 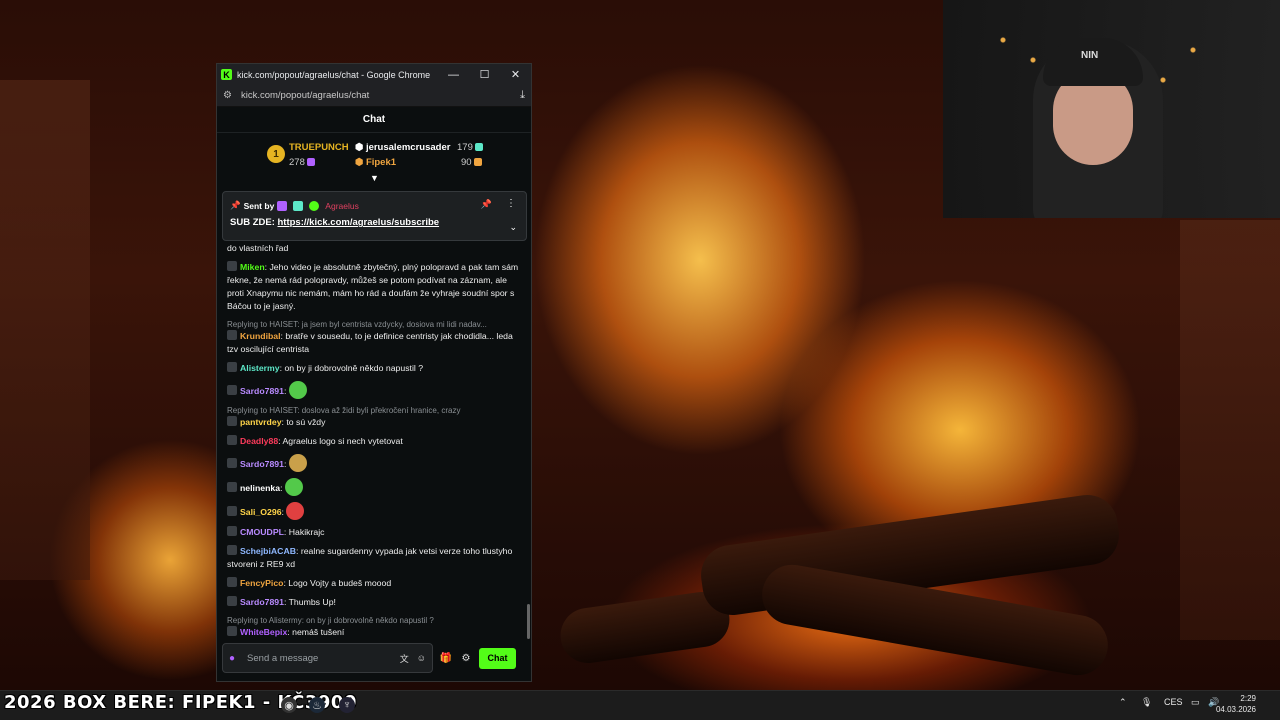 What do you see at coordinates (453, 75) in the screenshot?
I see `minimize-button: —` at bounding box center [453, 75].